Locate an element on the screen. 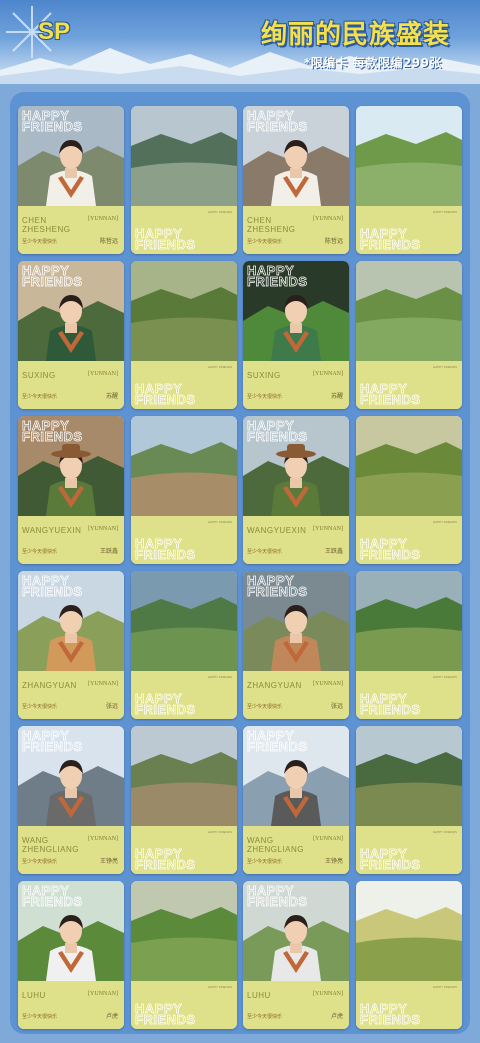  member-name-line-2: ZHENGLIANG is located at coordinates (51, 849).